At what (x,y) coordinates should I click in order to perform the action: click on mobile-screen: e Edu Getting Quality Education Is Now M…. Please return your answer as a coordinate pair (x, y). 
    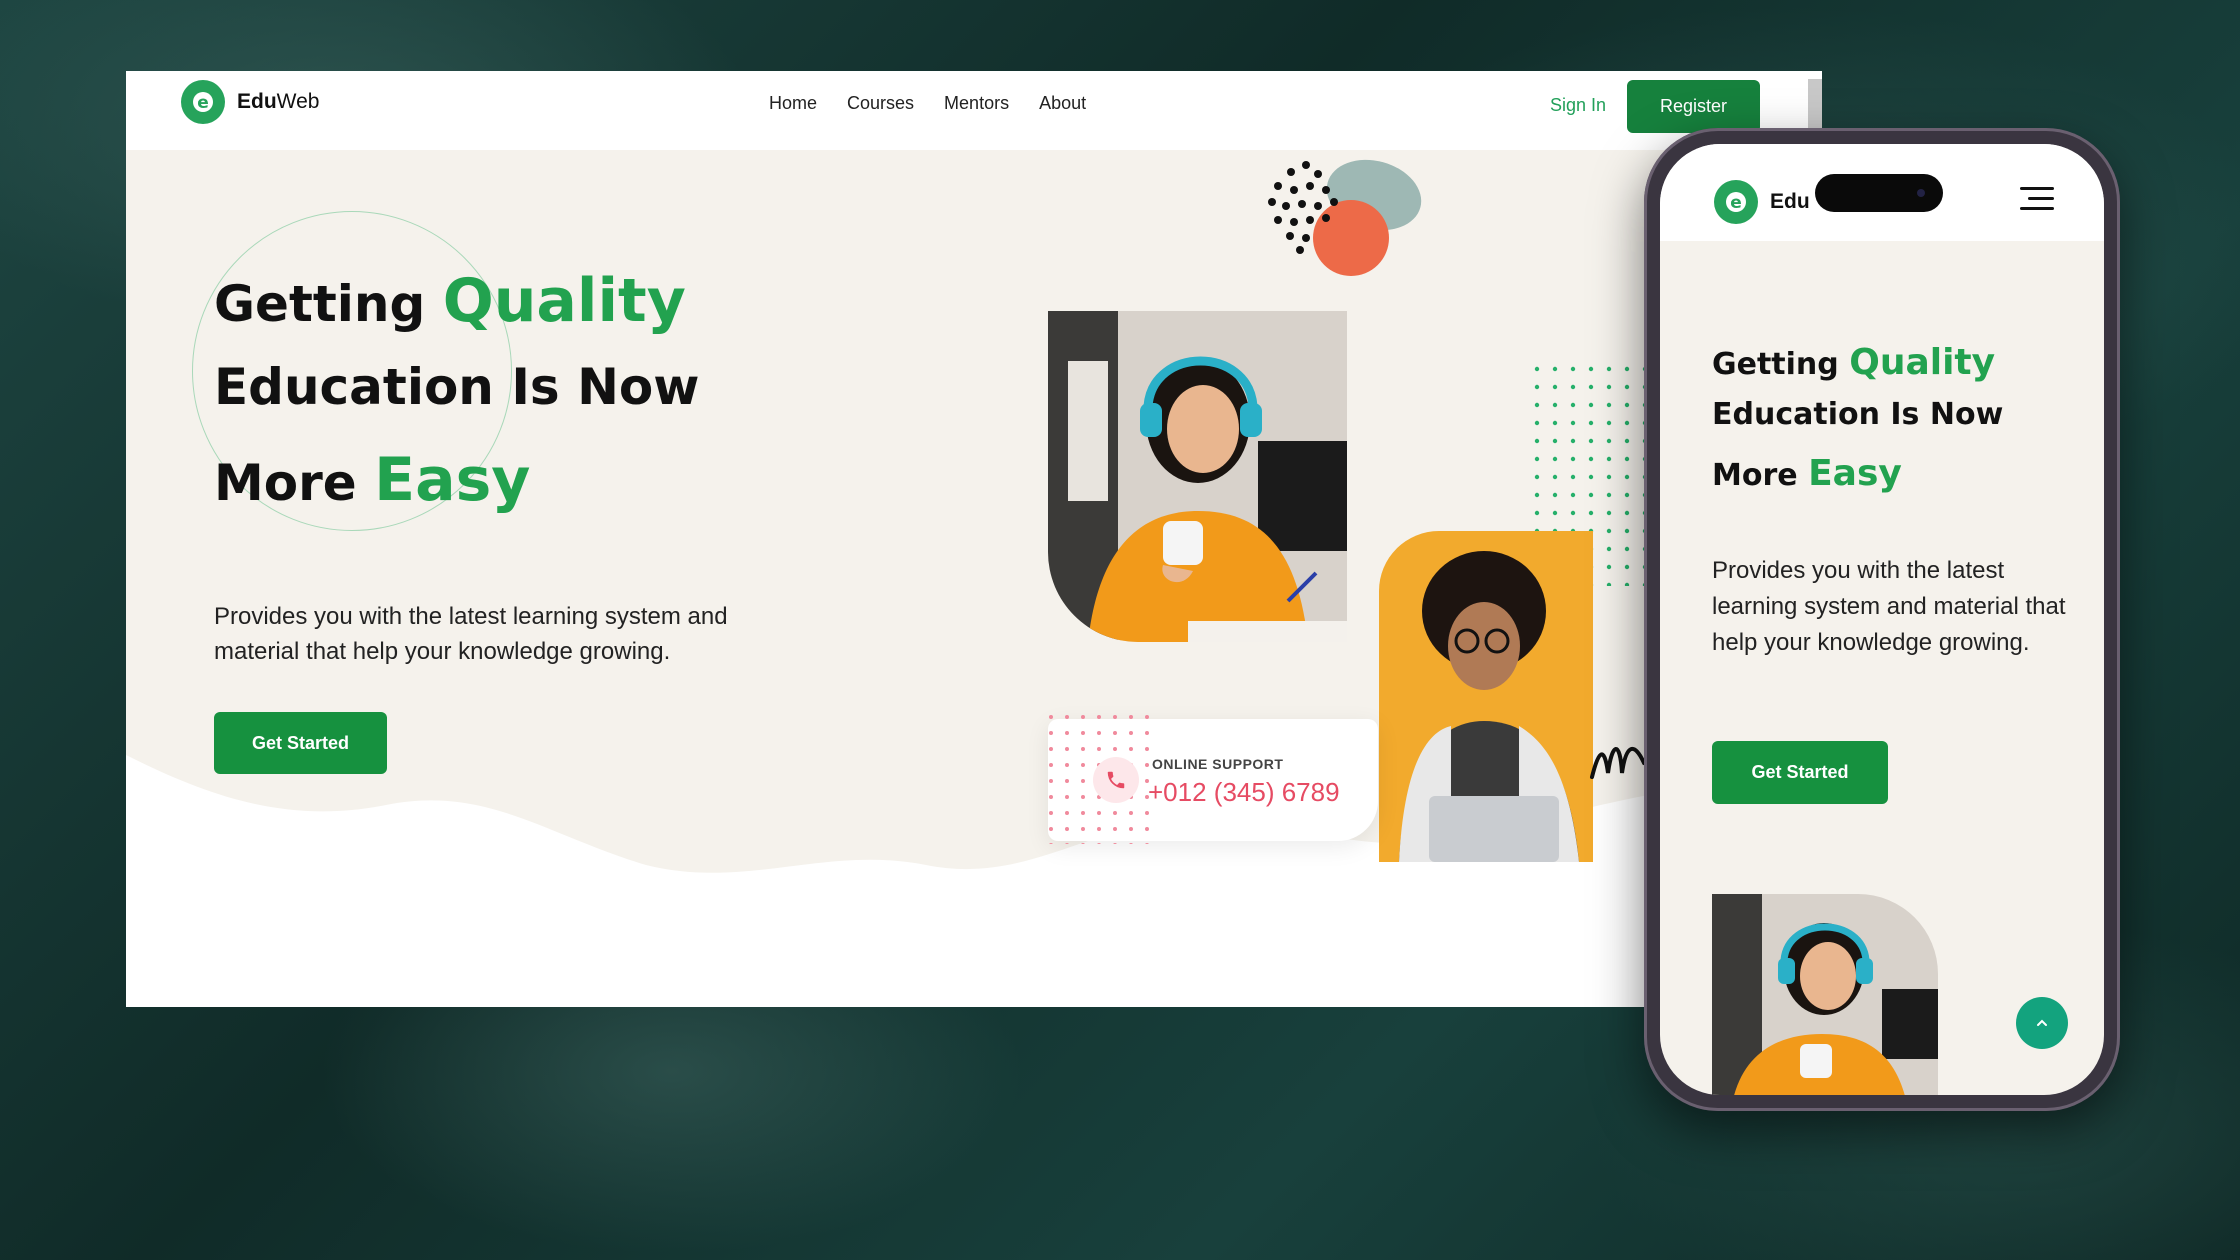
    Looking at the image, I should click on (1882, 619).